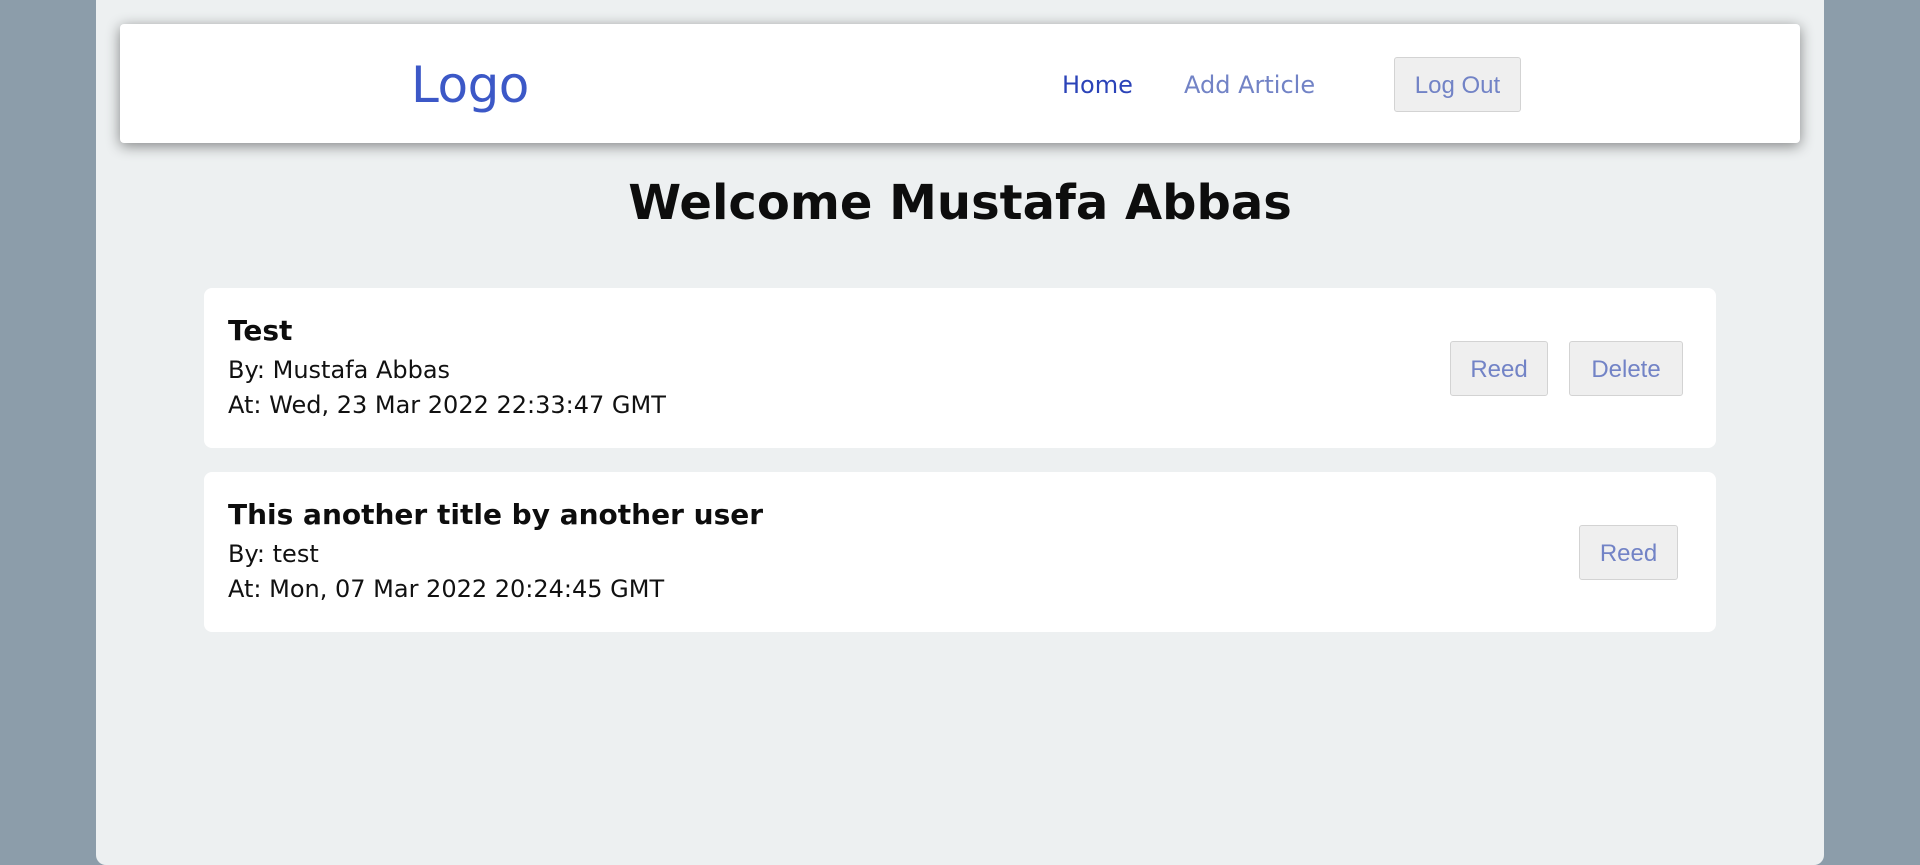  What do you see at coordinates (260, 330) in the screenshot?
I see `article-title: Test` at bounding box center [260, 330].